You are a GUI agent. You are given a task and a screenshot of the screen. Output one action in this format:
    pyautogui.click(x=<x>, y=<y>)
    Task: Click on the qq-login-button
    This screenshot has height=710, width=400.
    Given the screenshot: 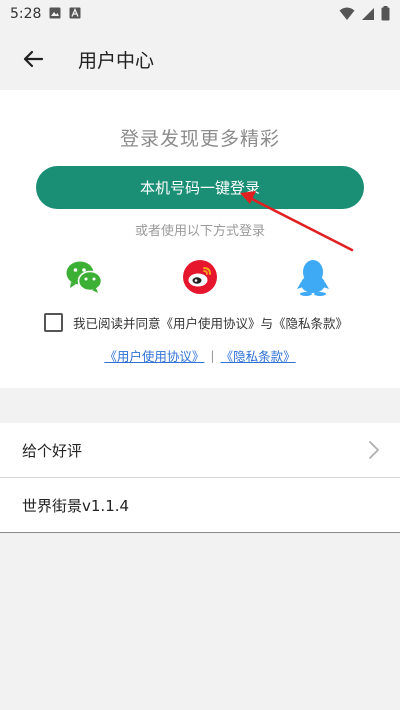 What is the action you would take?
    pyautogui.click(x=313, y=277)
    